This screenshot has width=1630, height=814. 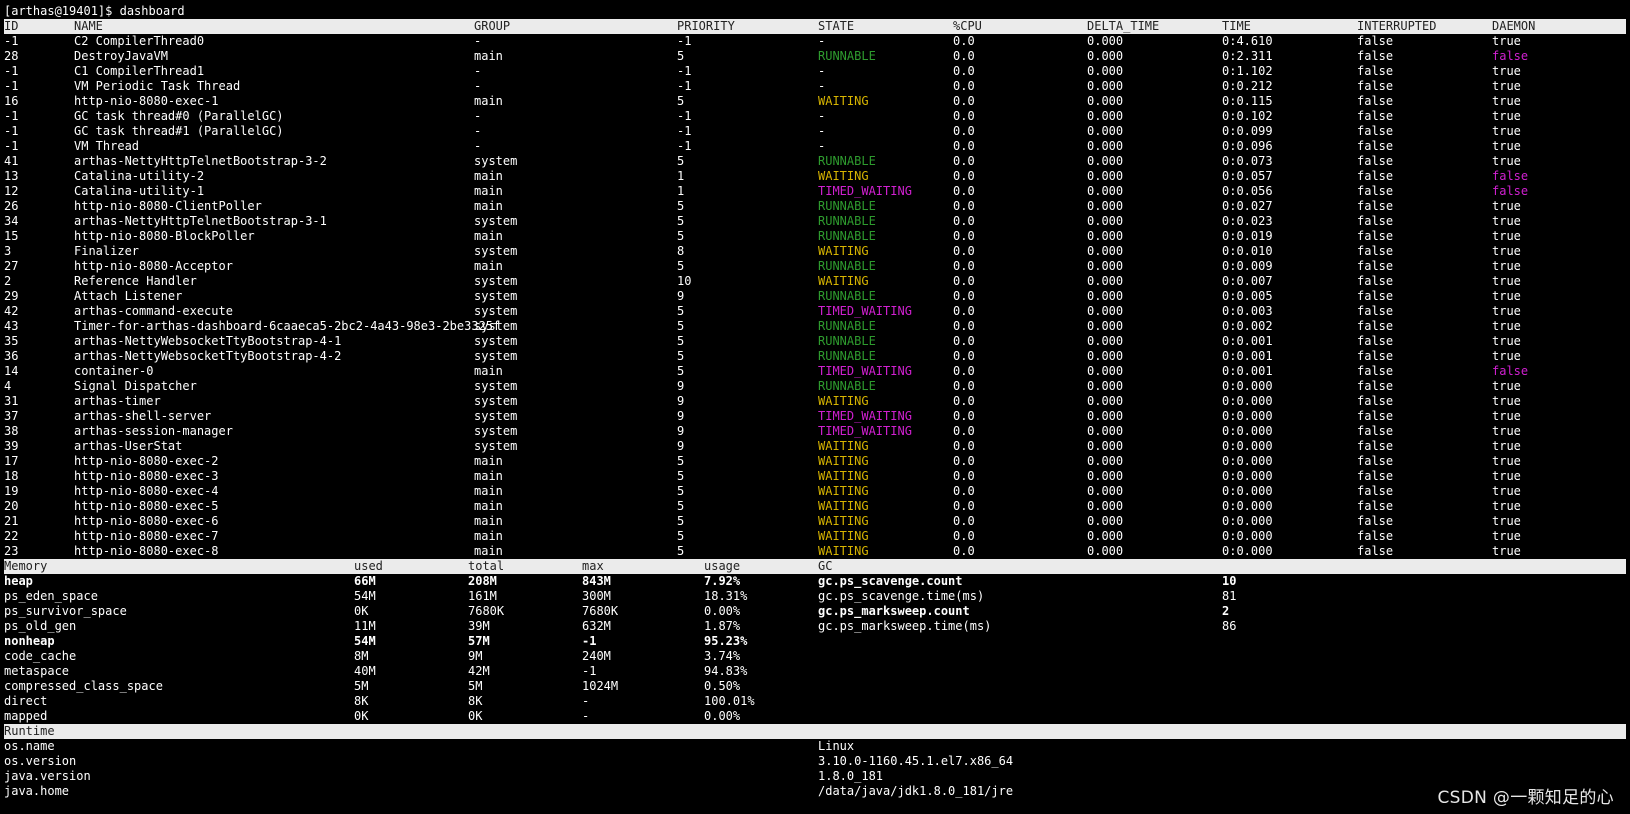 I want to click on thread-state: RUNNABLE, so click(x=847, y=206).